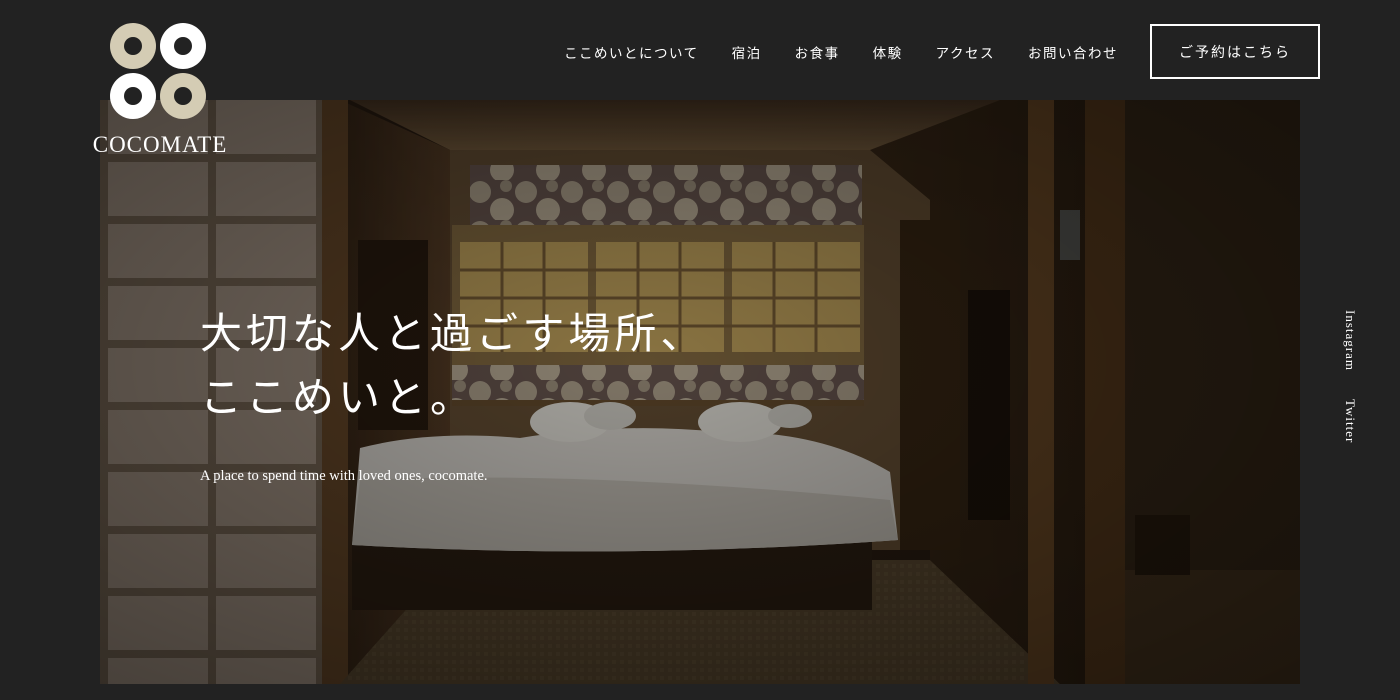 The width and height of the screenshot is (1400, 700). I want to click on nav-item-about: ここめいとについて, so click(631, 52).